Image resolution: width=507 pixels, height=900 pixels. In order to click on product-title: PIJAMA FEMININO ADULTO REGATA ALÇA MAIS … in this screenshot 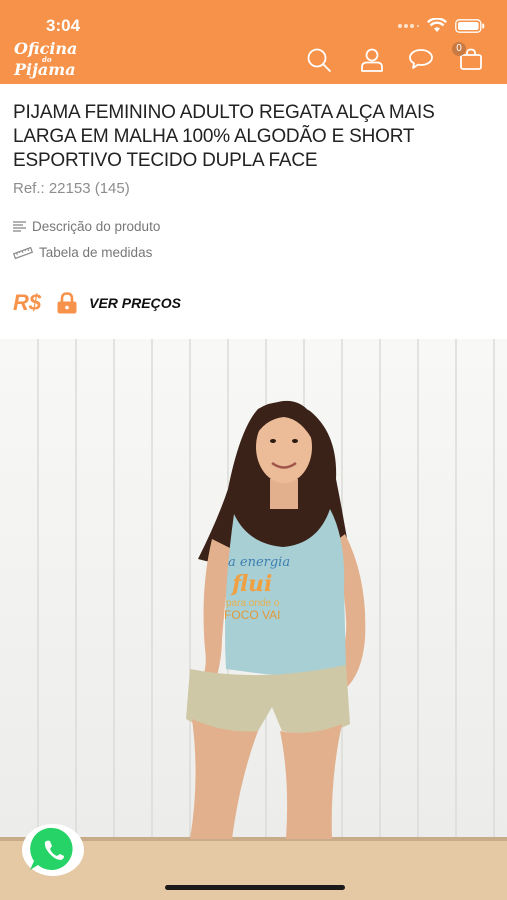, I will do `click(224, 136)`.